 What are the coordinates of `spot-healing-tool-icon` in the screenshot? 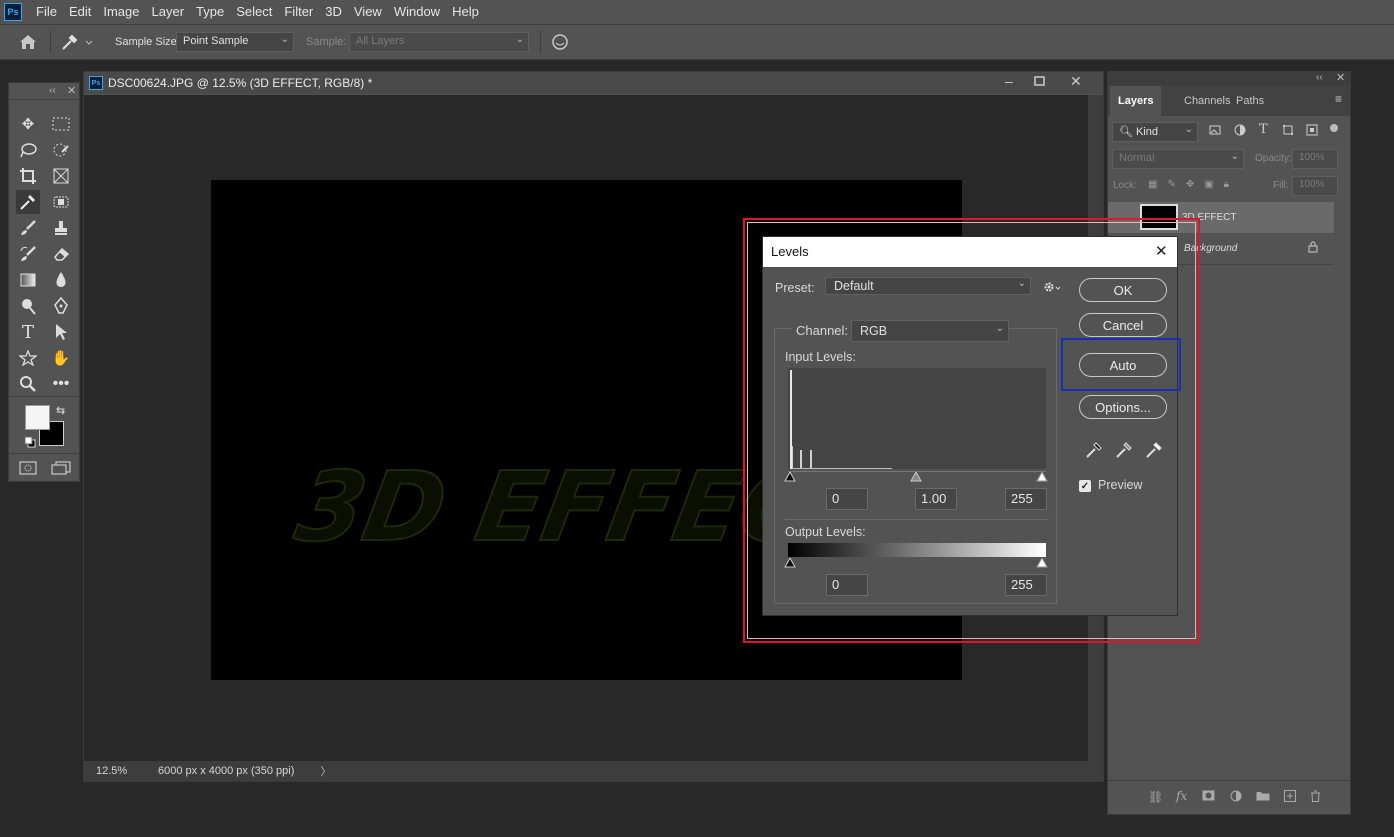 It's located at (61, 202).